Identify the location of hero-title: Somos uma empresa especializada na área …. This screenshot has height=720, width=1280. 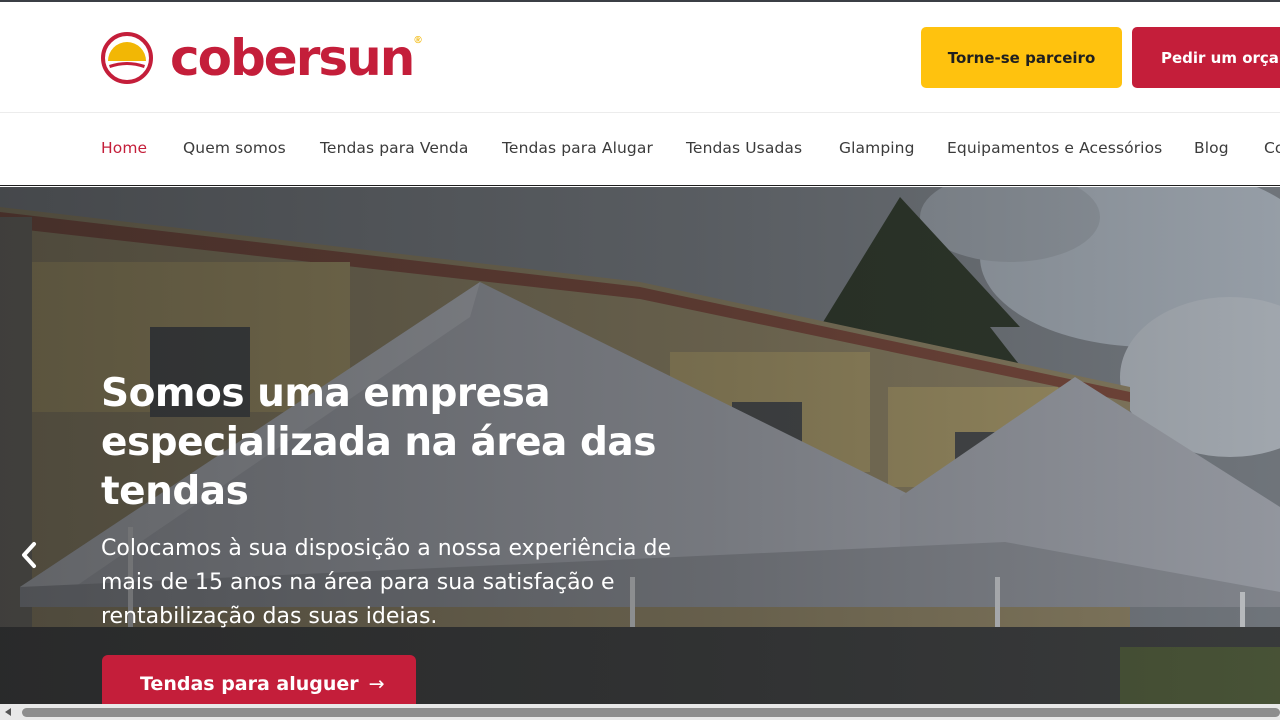
(378, 442).